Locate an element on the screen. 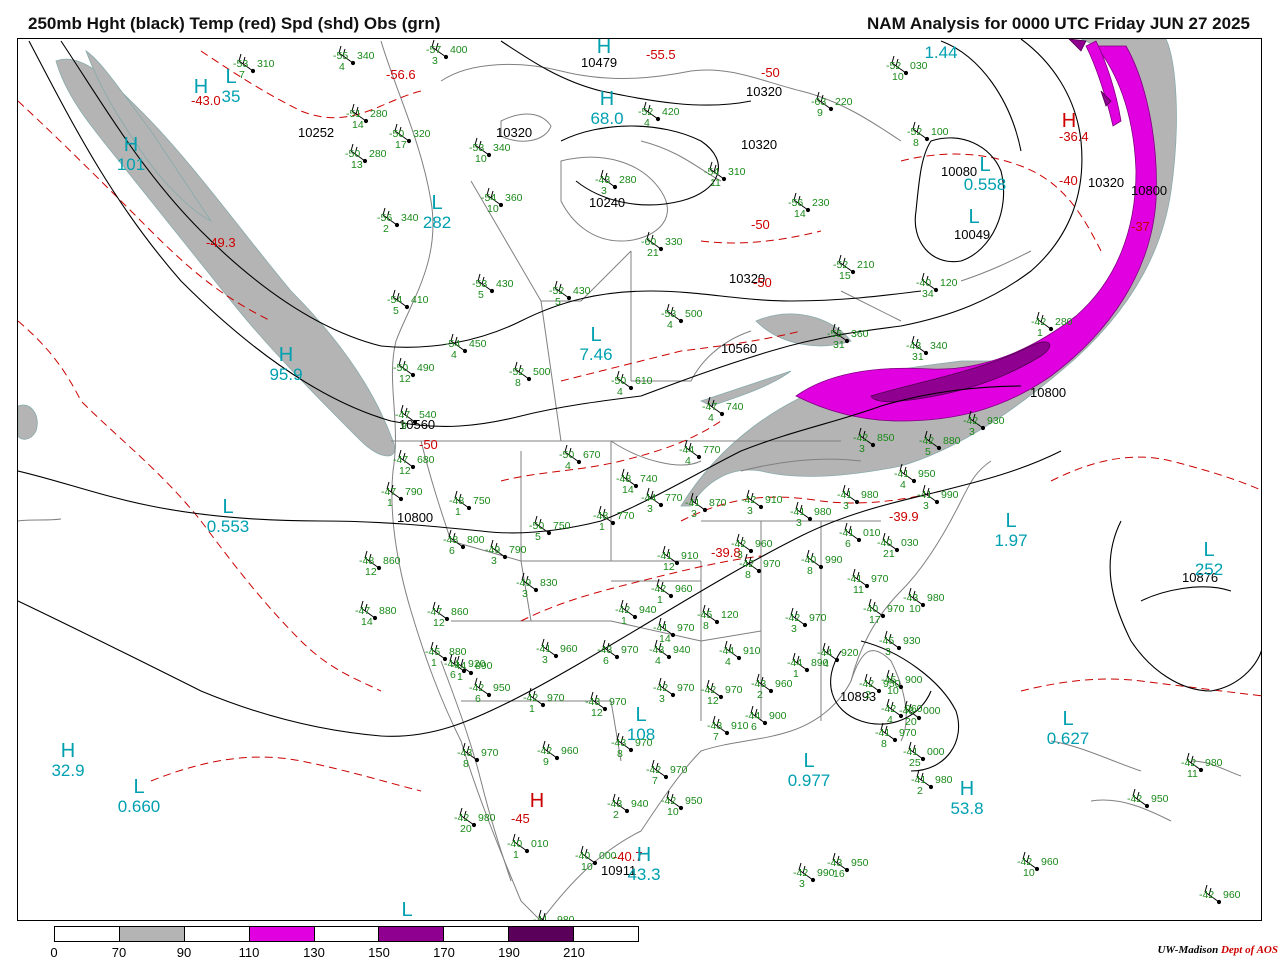  obs-height: 500 is located at coordinates (694, 314).